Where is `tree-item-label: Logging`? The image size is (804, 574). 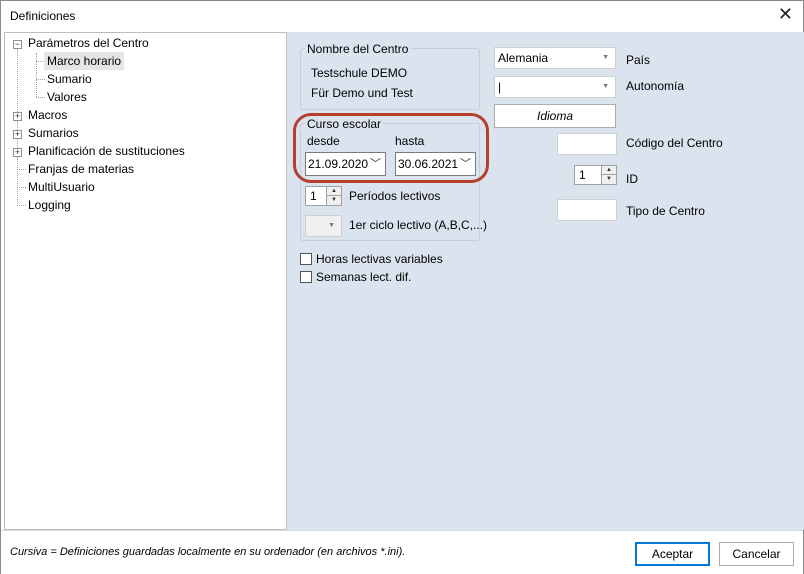 tree-item-label: Logging is located at coordinates (49, 205).